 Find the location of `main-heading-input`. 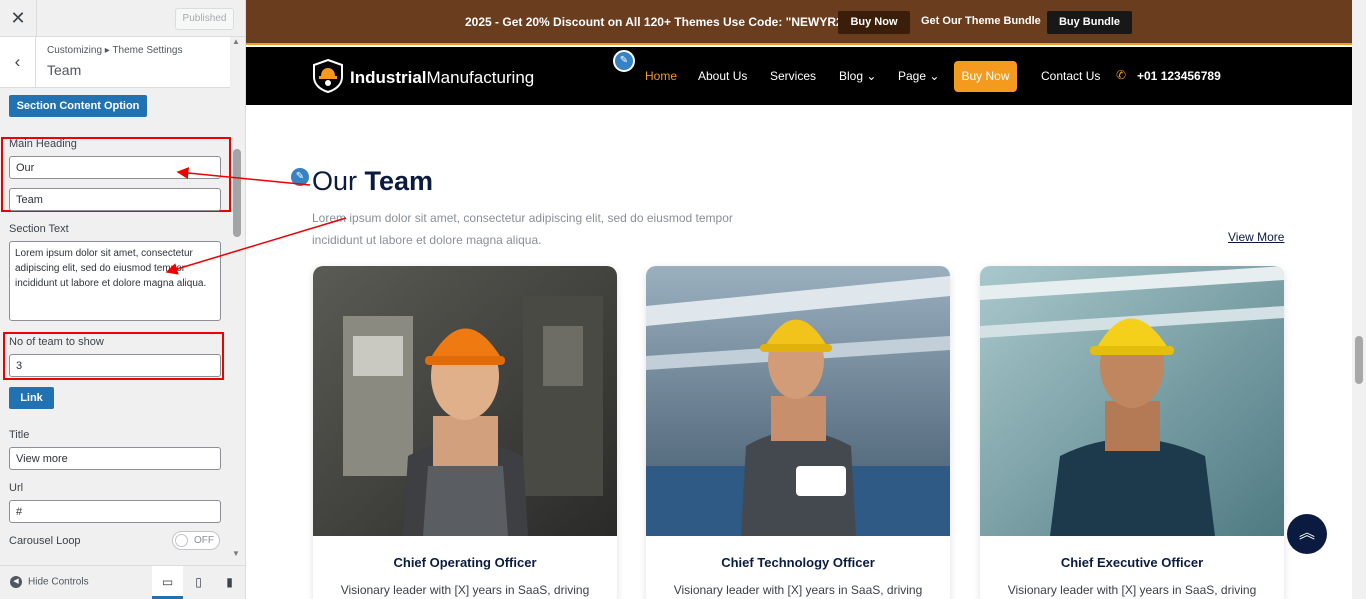

main-heading-input is located at coordinates (115, 167).